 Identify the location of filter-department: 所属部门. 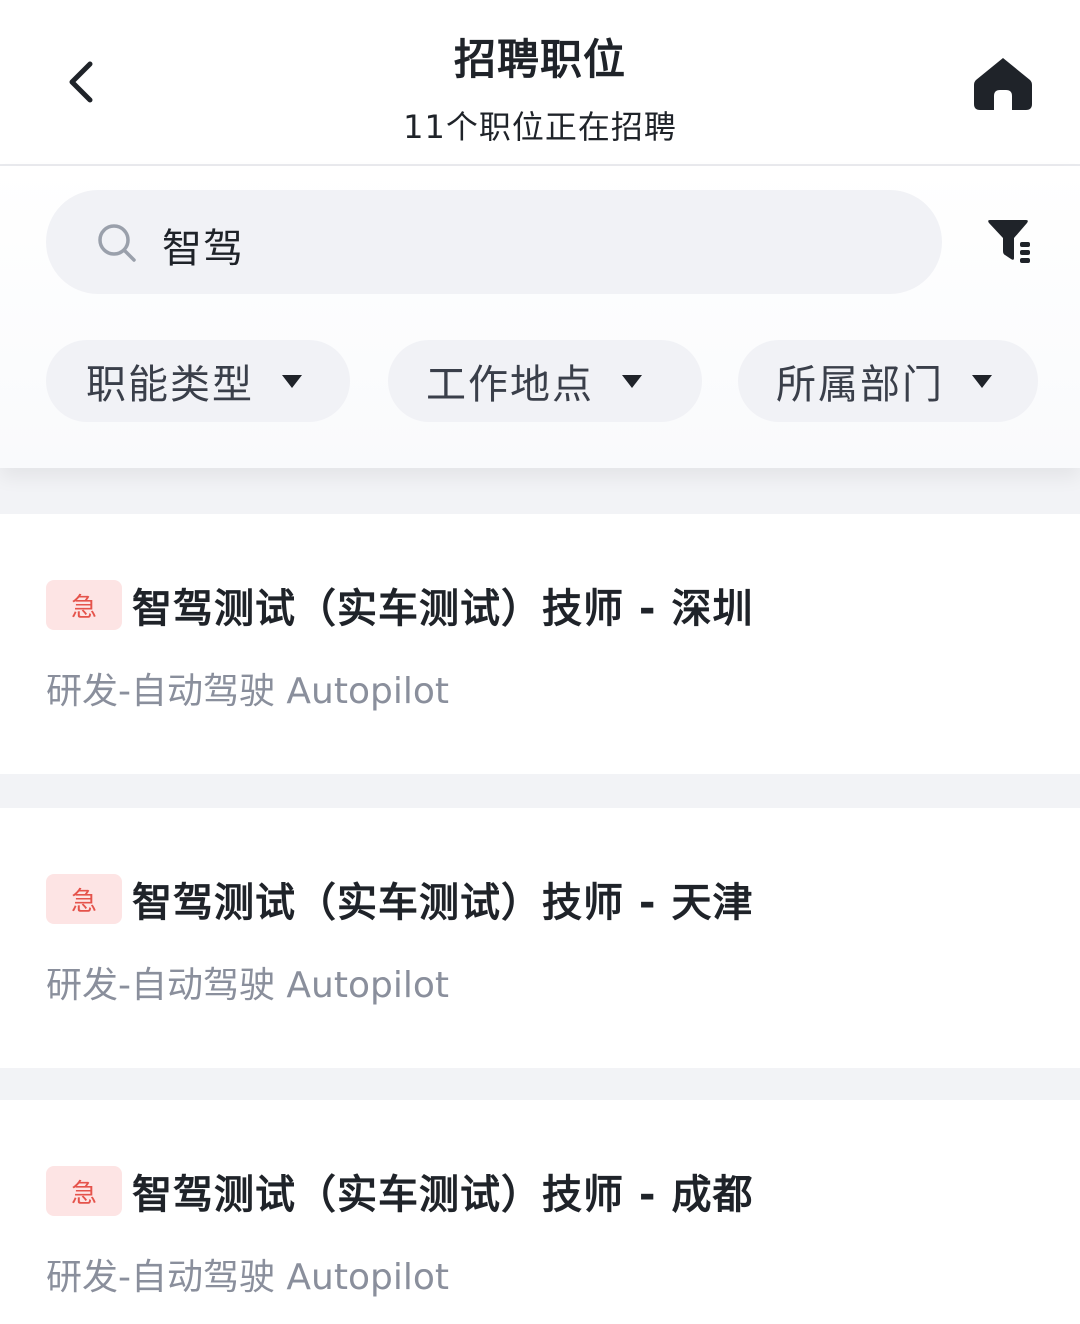
(888, 381).